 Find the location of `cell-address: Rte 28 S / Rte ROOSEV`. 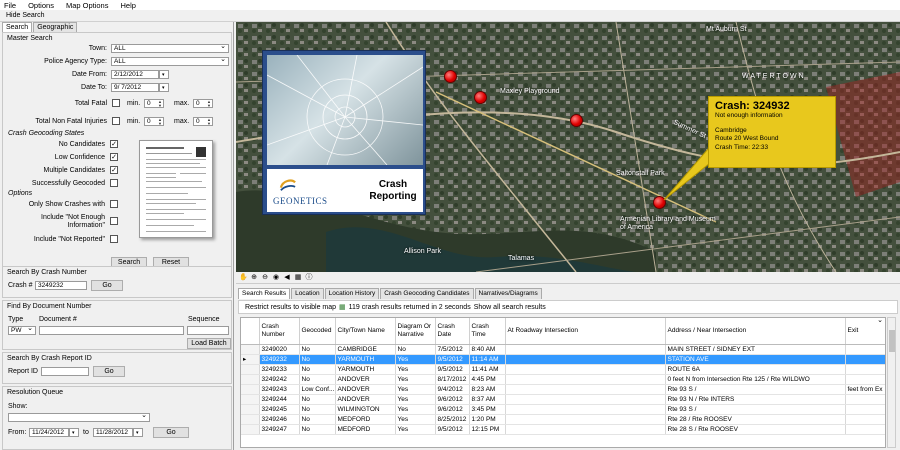

cell-address: Rte 28 S / Rte ROOSEV is located at coordinates (755, 429).